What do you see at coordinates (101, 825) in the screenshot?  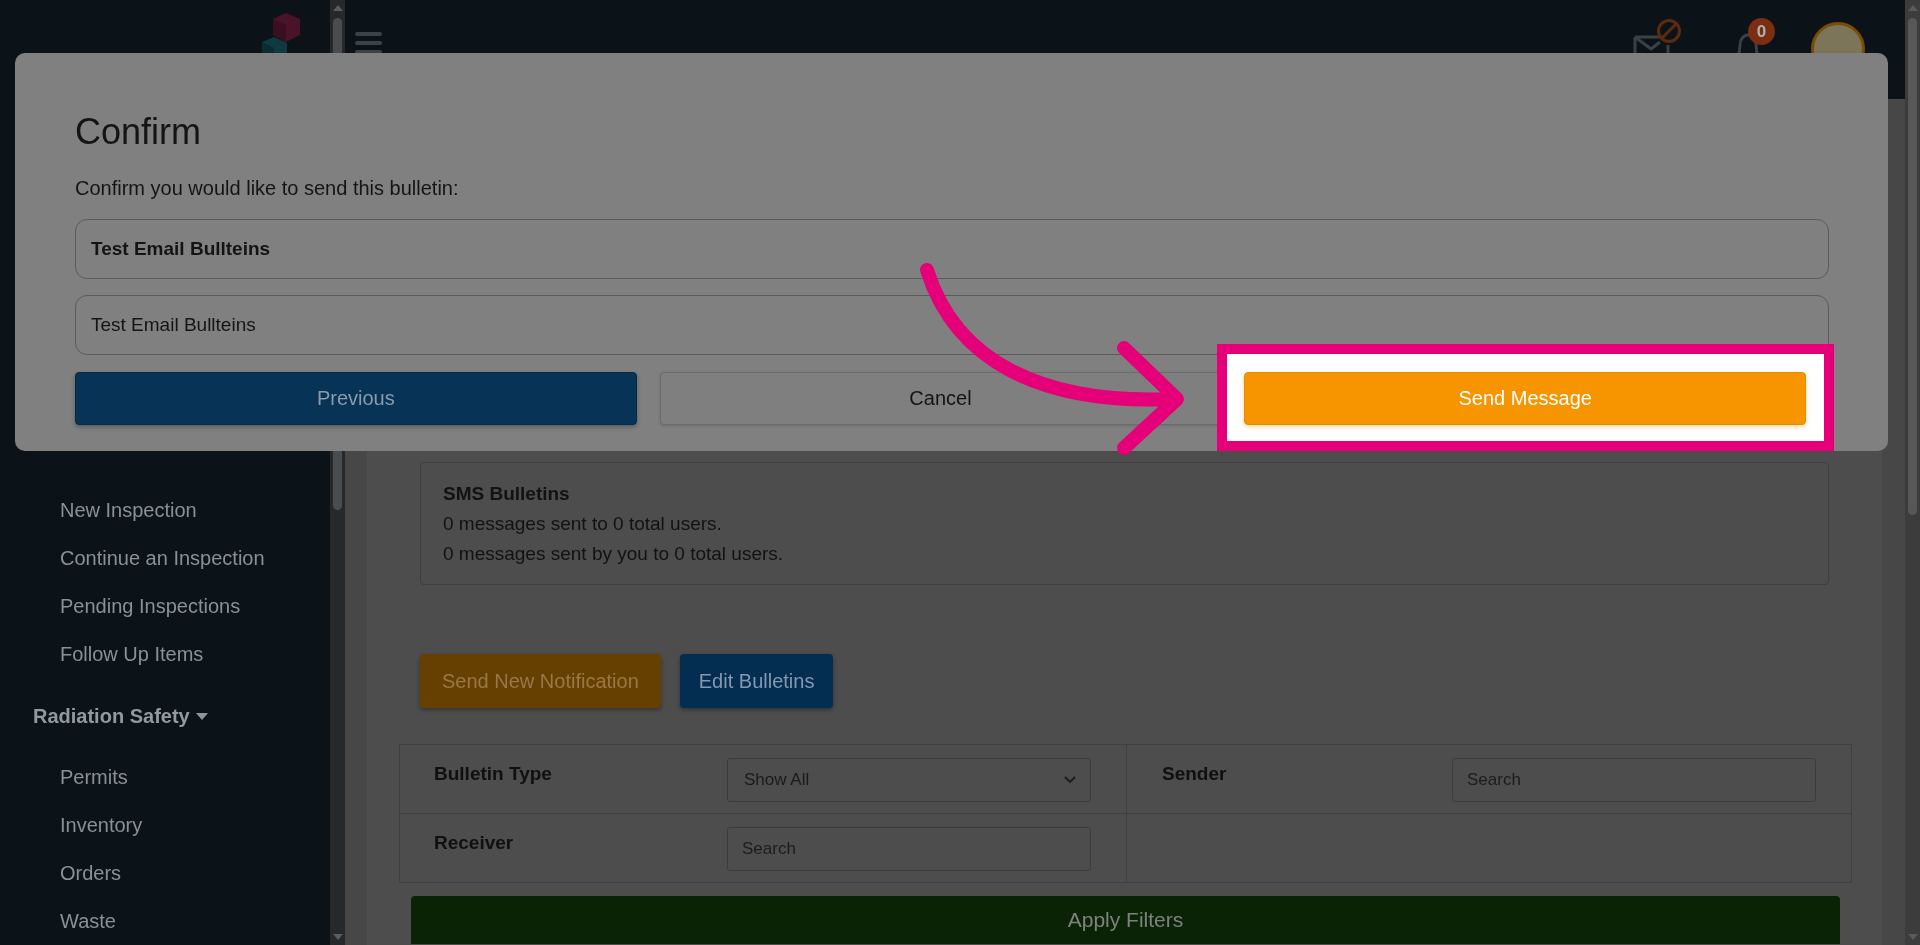 I see `sidebar-link: Inventory` at bounding box center [101, 825].